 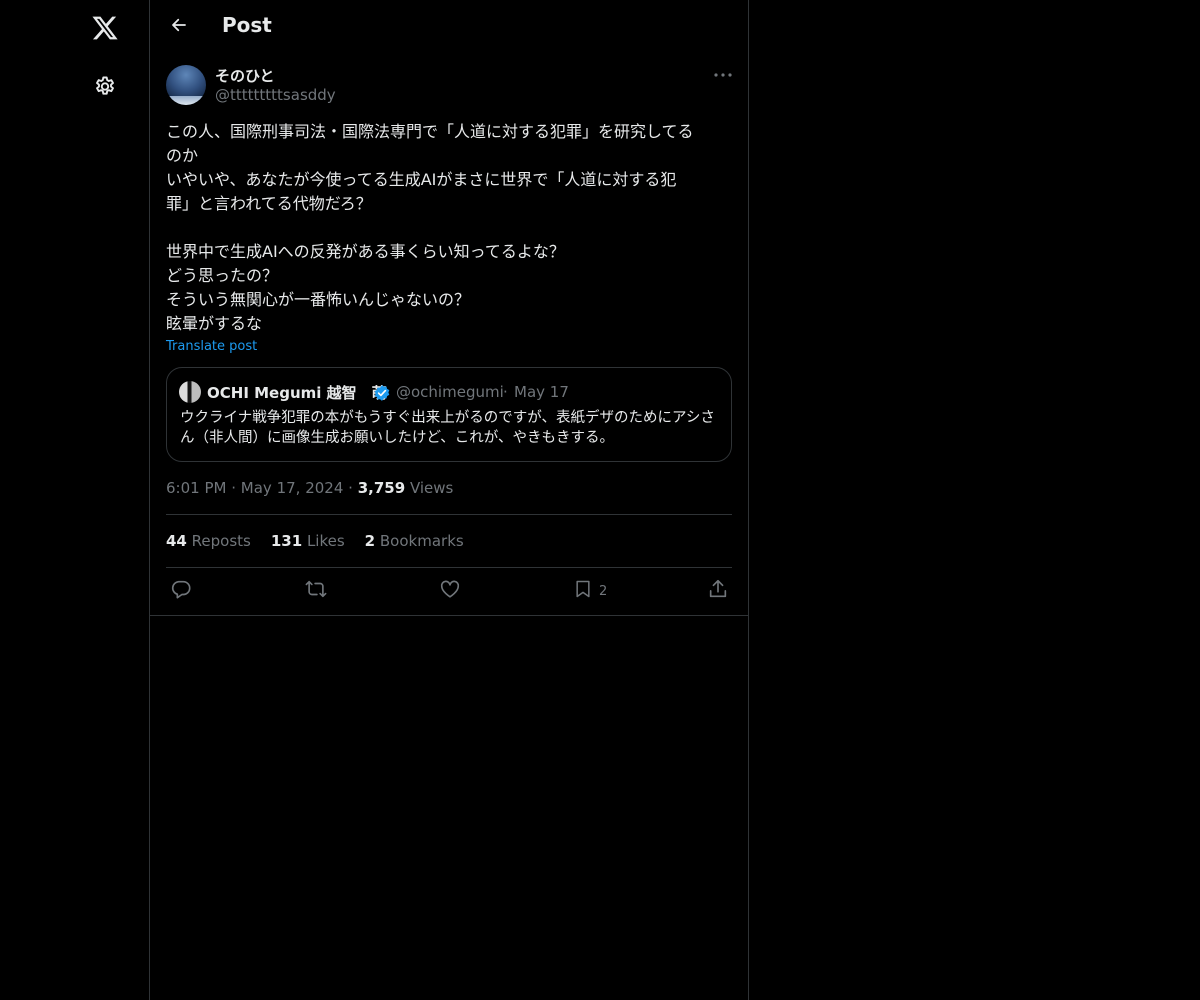 What do you see at coordinates (421, 541) in the screenshot?
I see `bookmarks-label: Bookmarks` at bounding box center [421, 541].